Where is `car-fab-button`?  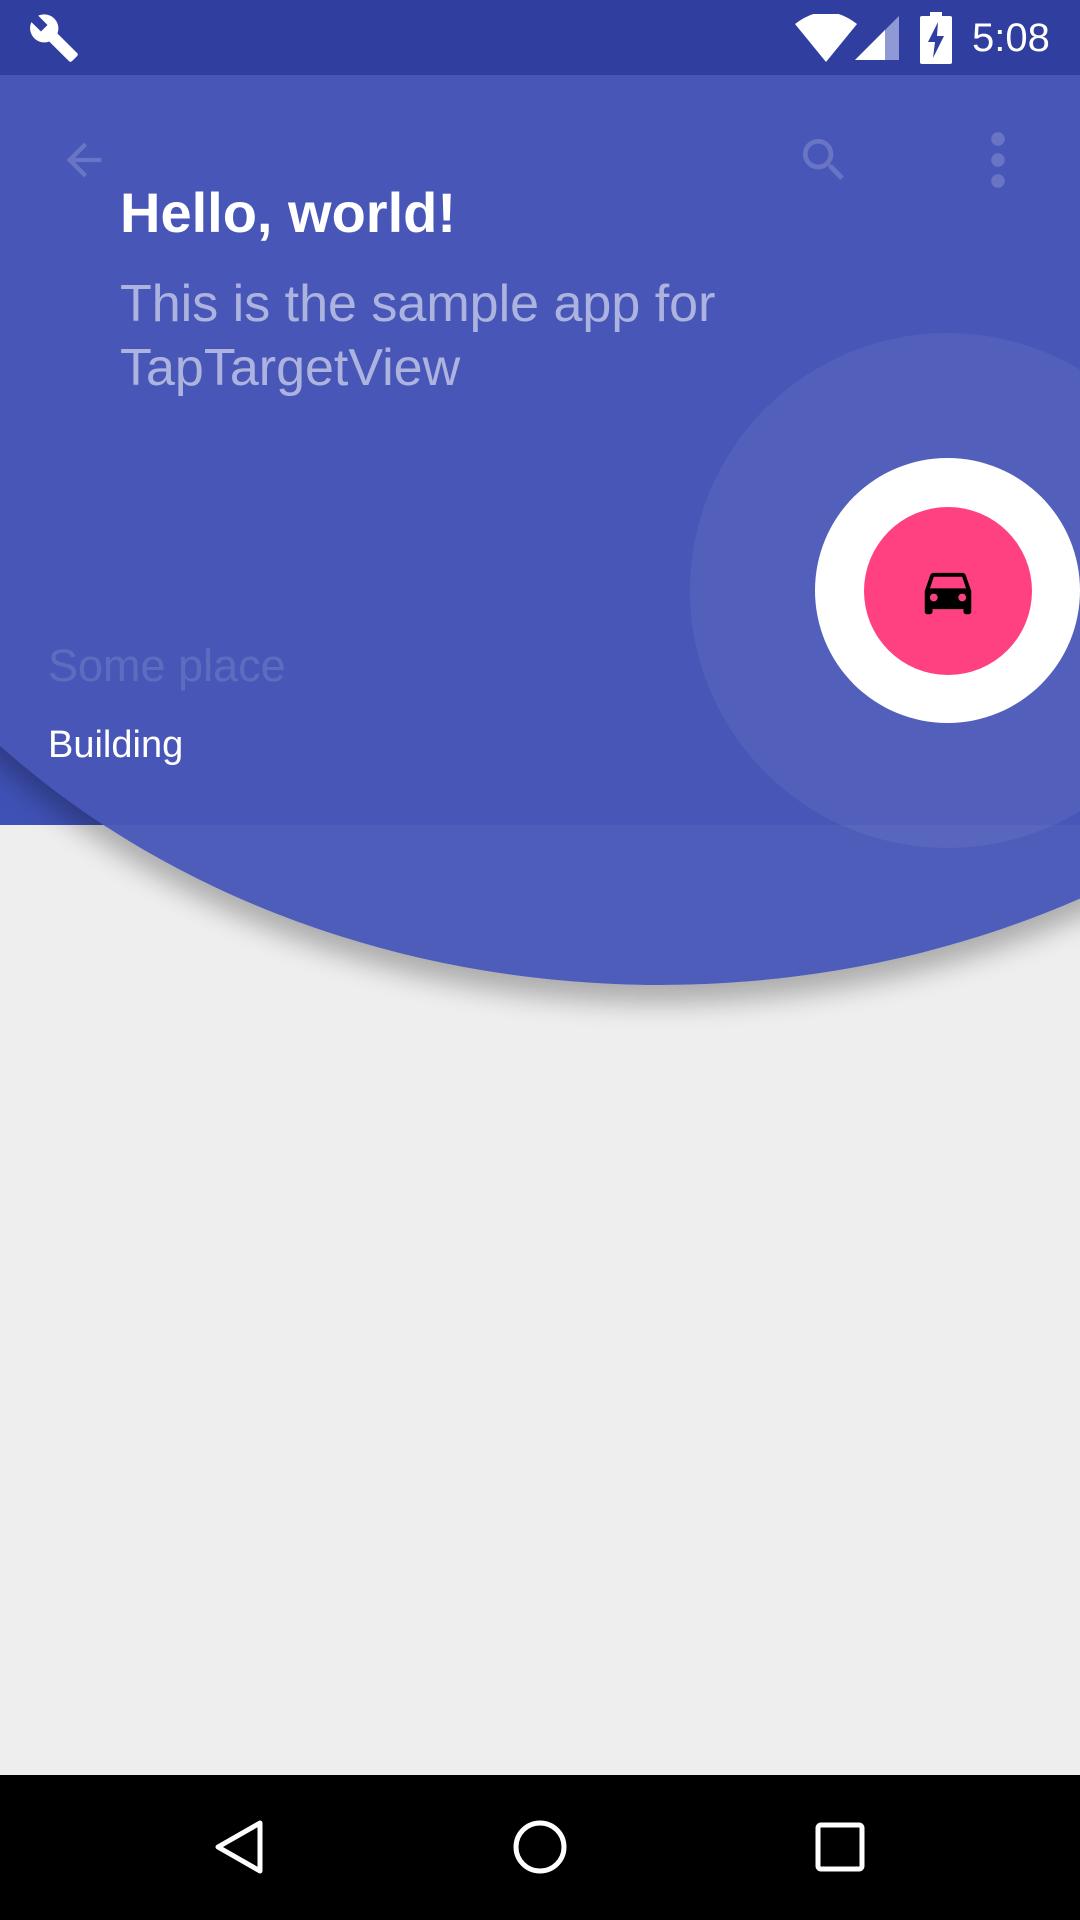
car-fab-button is located at coordinates (948, 591).